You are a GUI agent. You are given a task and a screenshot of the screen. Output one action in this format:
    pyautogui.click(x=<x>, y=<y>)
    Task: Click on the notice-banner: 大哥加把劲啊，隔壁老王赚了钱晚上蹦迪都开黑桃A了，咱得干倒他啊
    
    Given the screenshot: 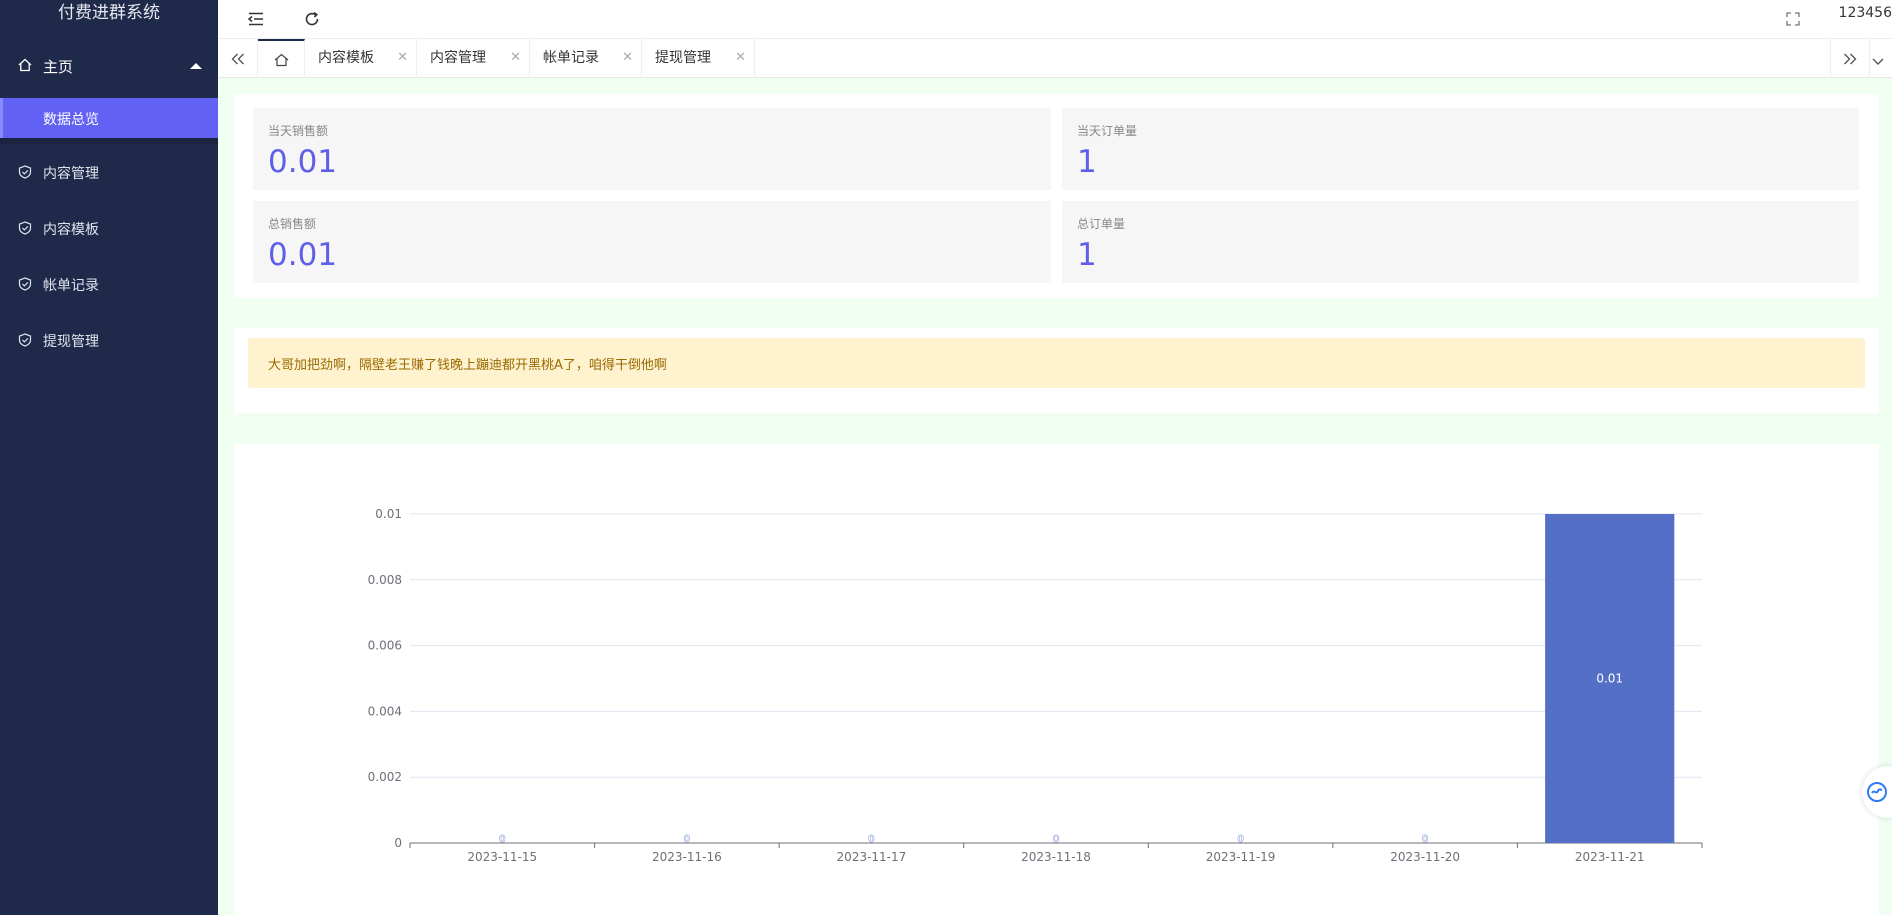 What is the action you would take?
    pyautogui.click(x=1056, y=363)
    